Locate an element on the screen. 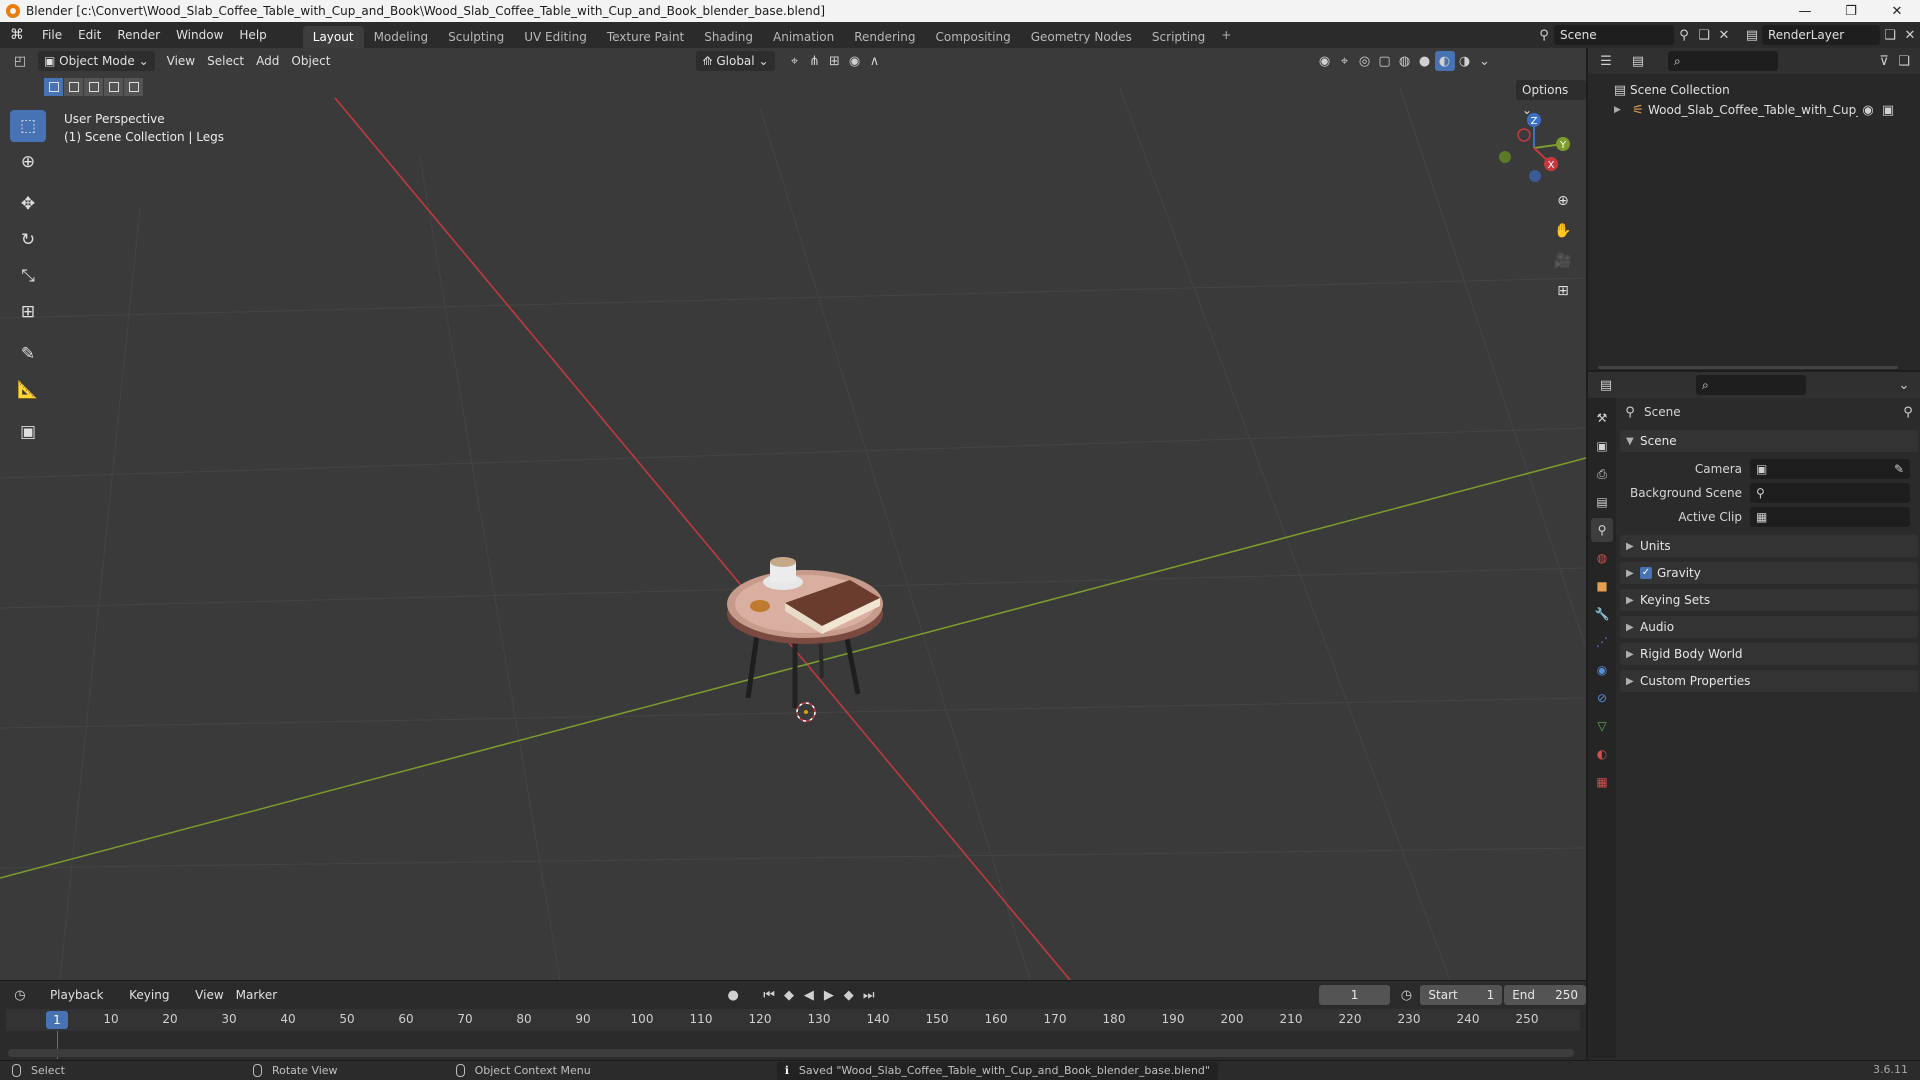 The image size is (1920, 1080). audio-panel-header: ▶ Audio is located at coordinates (1769, 627).